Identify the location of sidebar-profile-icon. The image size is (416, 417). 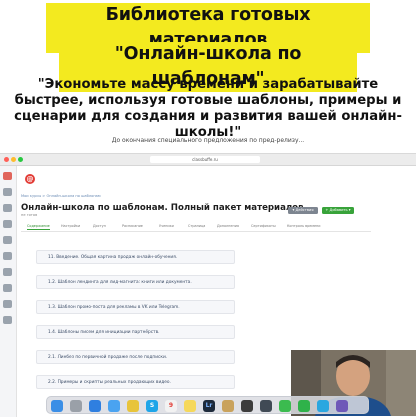
(7, 176).